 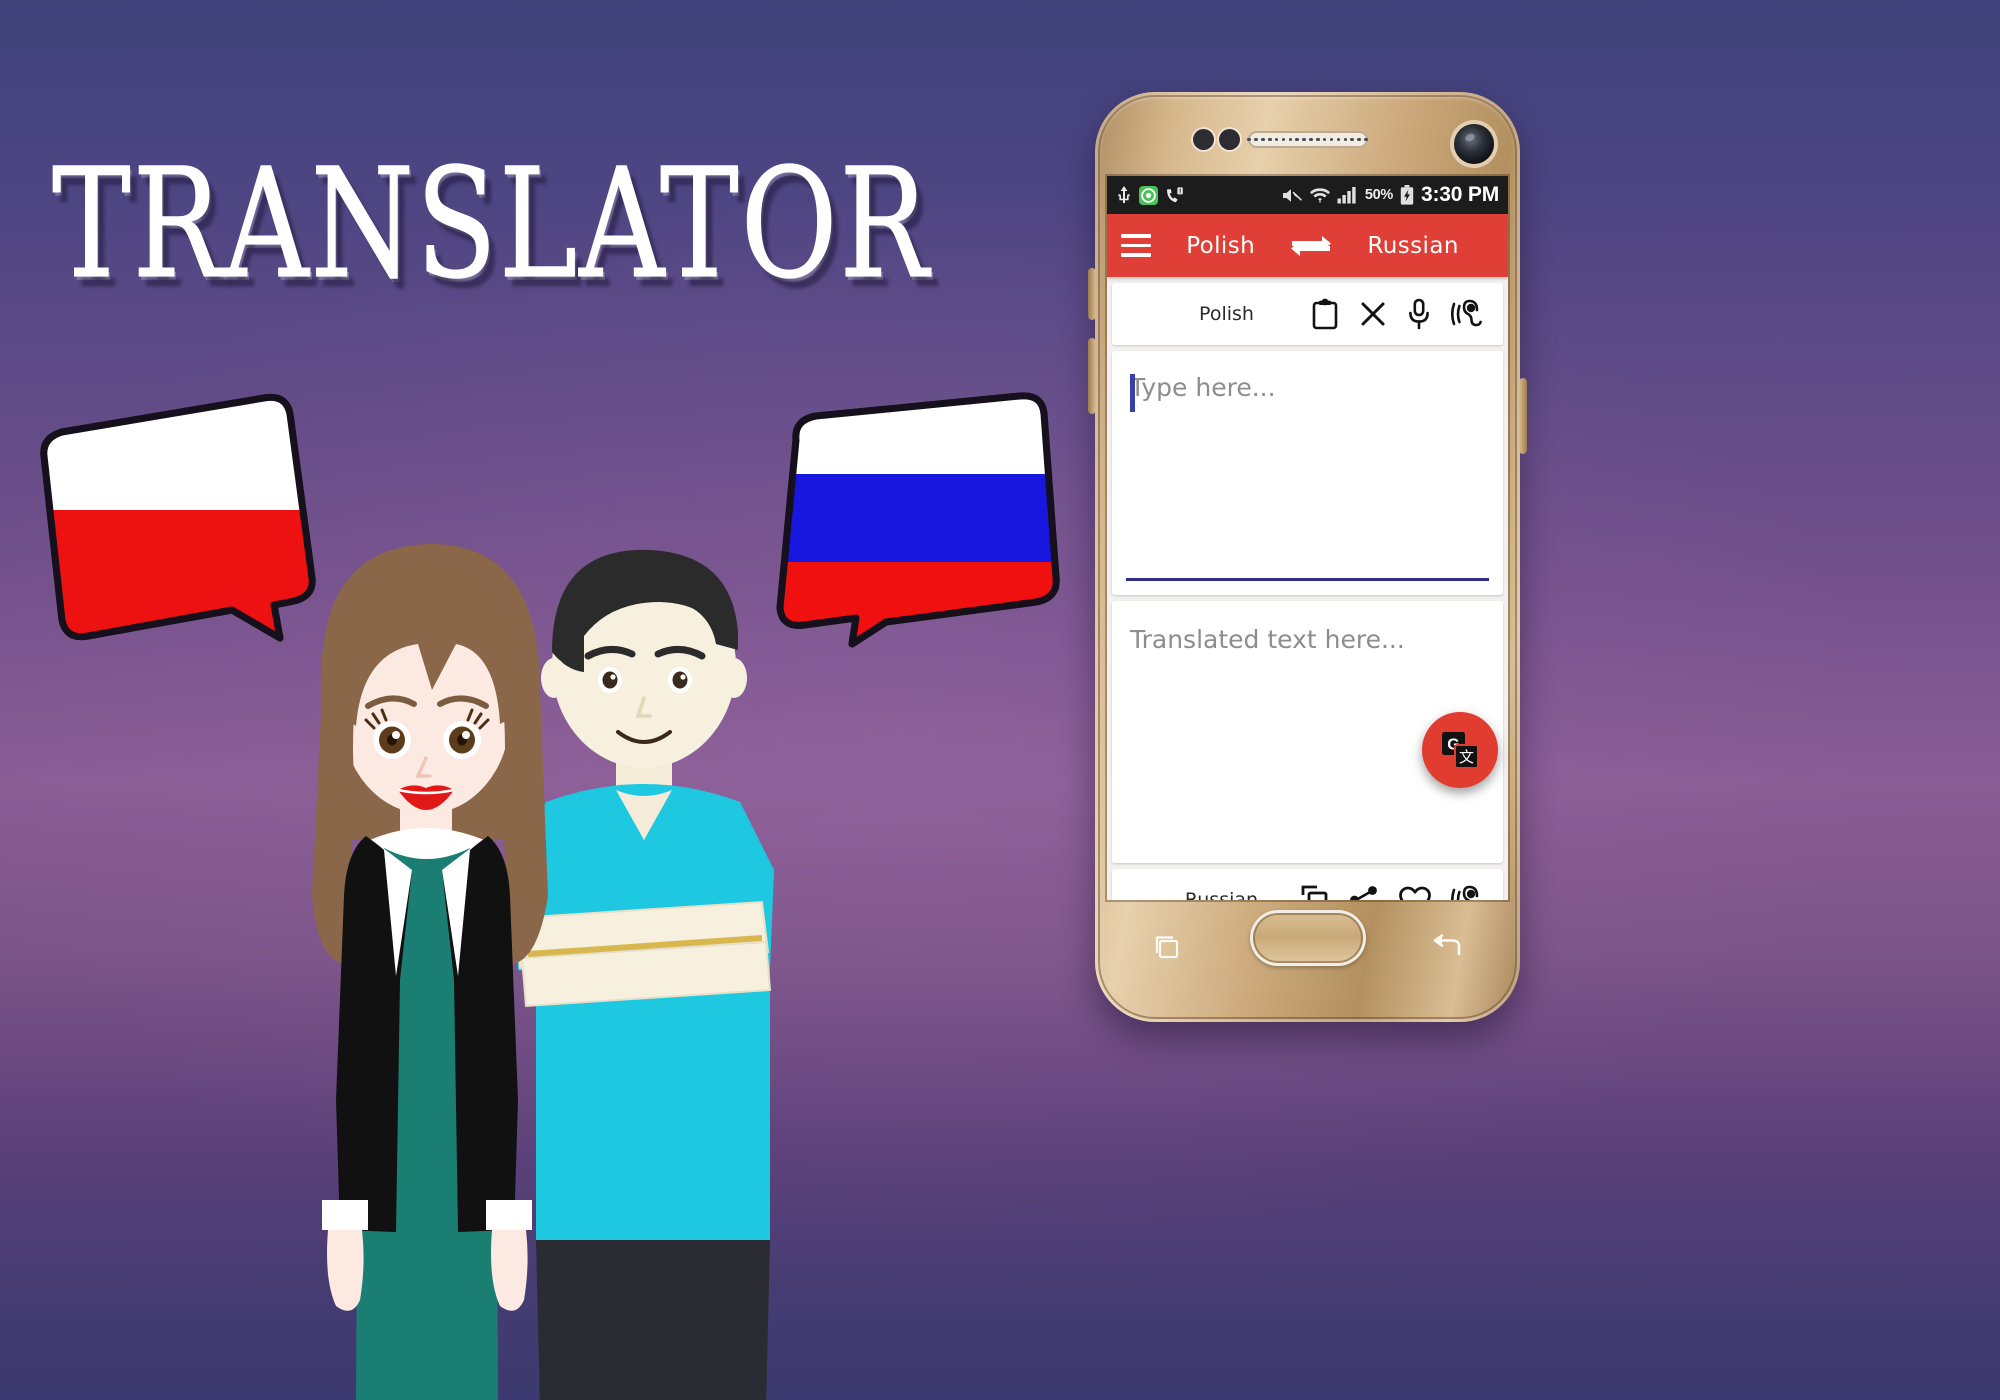 I want to click on missed-call-icon, so click(x=1174, y=195).